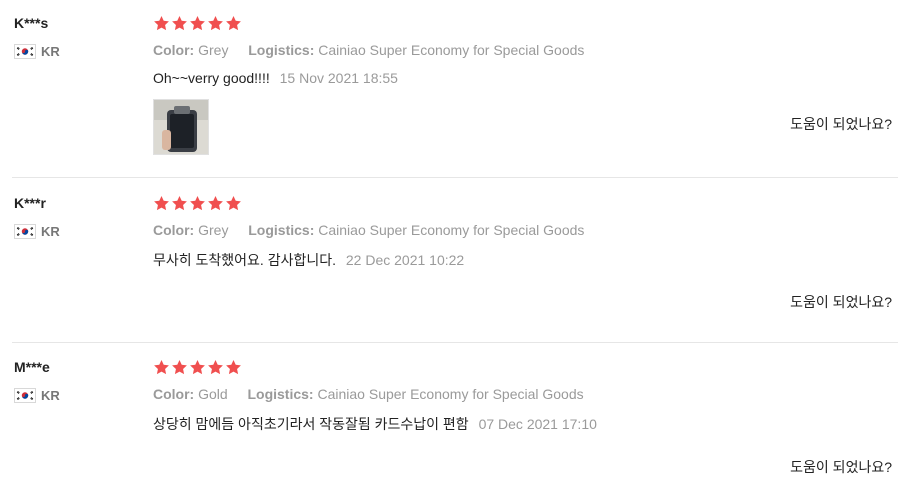 This screenshot has width=900, height=504. What do you see at coordinates (405, 260) in the screenshot?
I see `review-date: 22 Dec 2021 10:22` at bounding box center [405, 260].